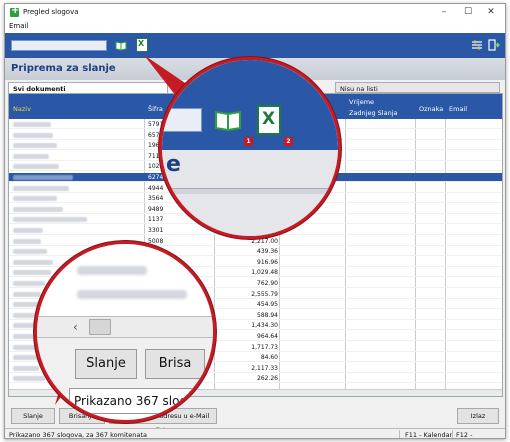 This screenshot has width=510, height=442. I want to click on zoom-scroll-thumb, so click(100, 327).